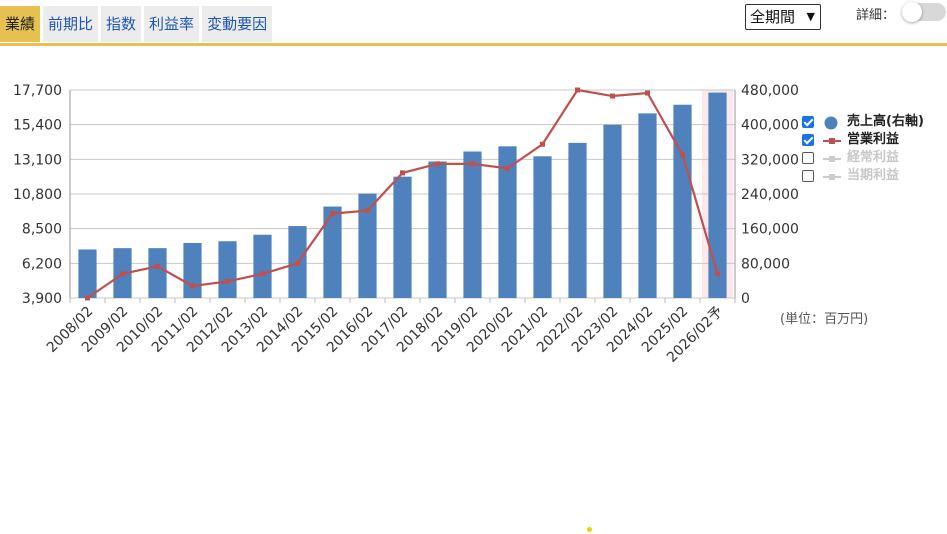 The width and height of the screenshot is (947, 534). I want to click on right-tick-label: 480,000, so click(770, 91).